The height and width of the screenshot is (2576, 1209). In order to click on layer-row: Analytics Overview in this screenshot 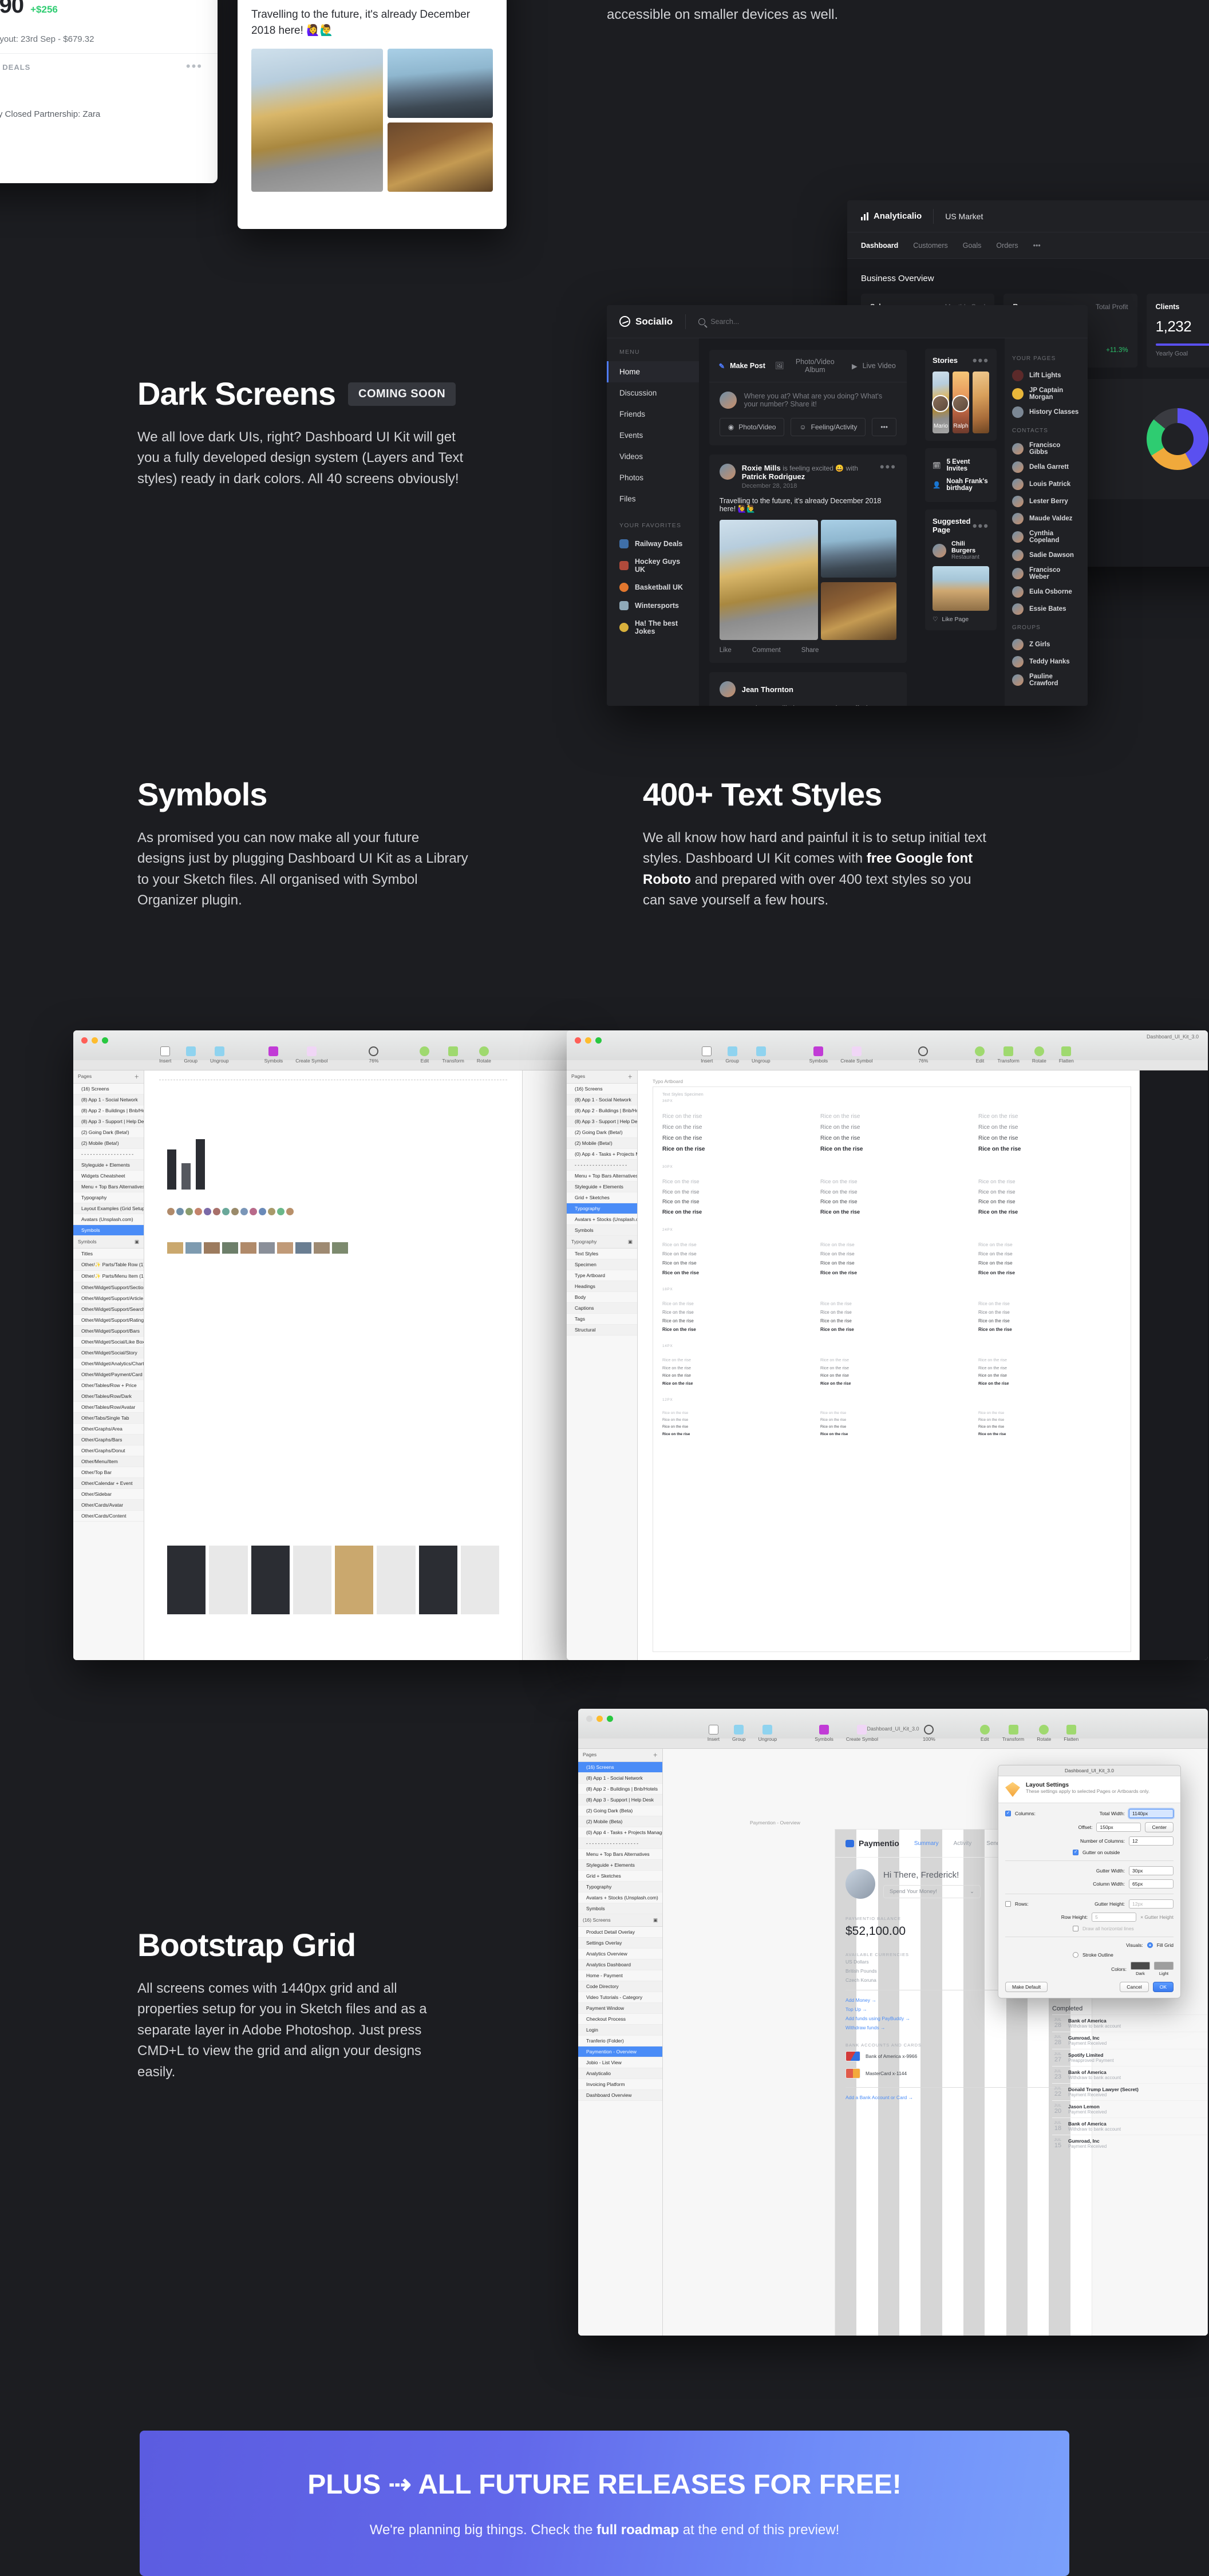, I will do `click(620, 1954)`.